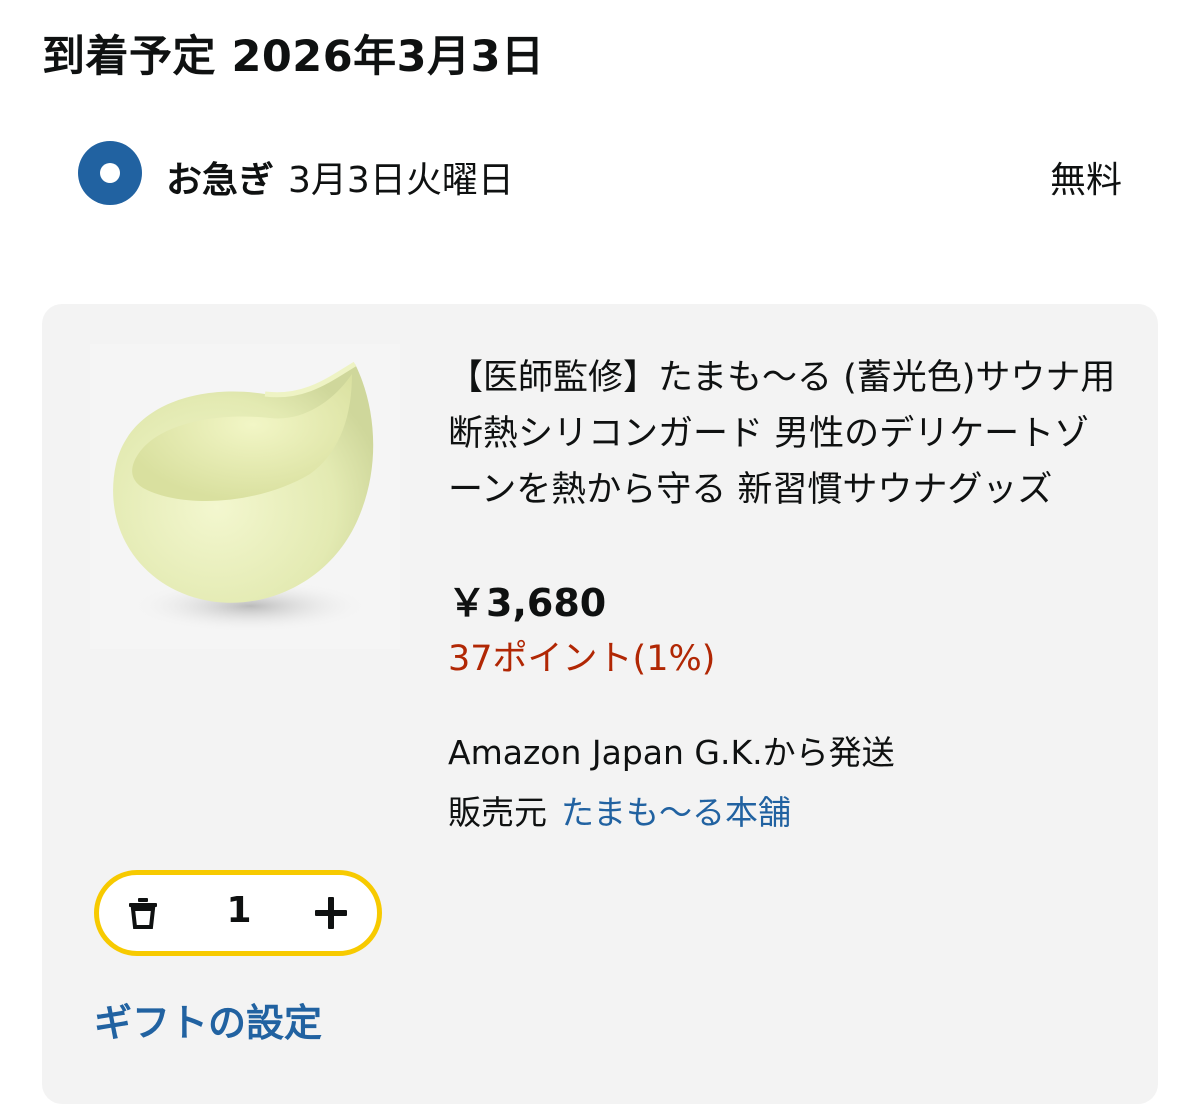 The height and width of the screenshot is (1104, 1200). What do you see at coordinates (1085, 180) in the screenshot?
I see `shipping-option-price: 無料` at bounding box center [1085, 180].